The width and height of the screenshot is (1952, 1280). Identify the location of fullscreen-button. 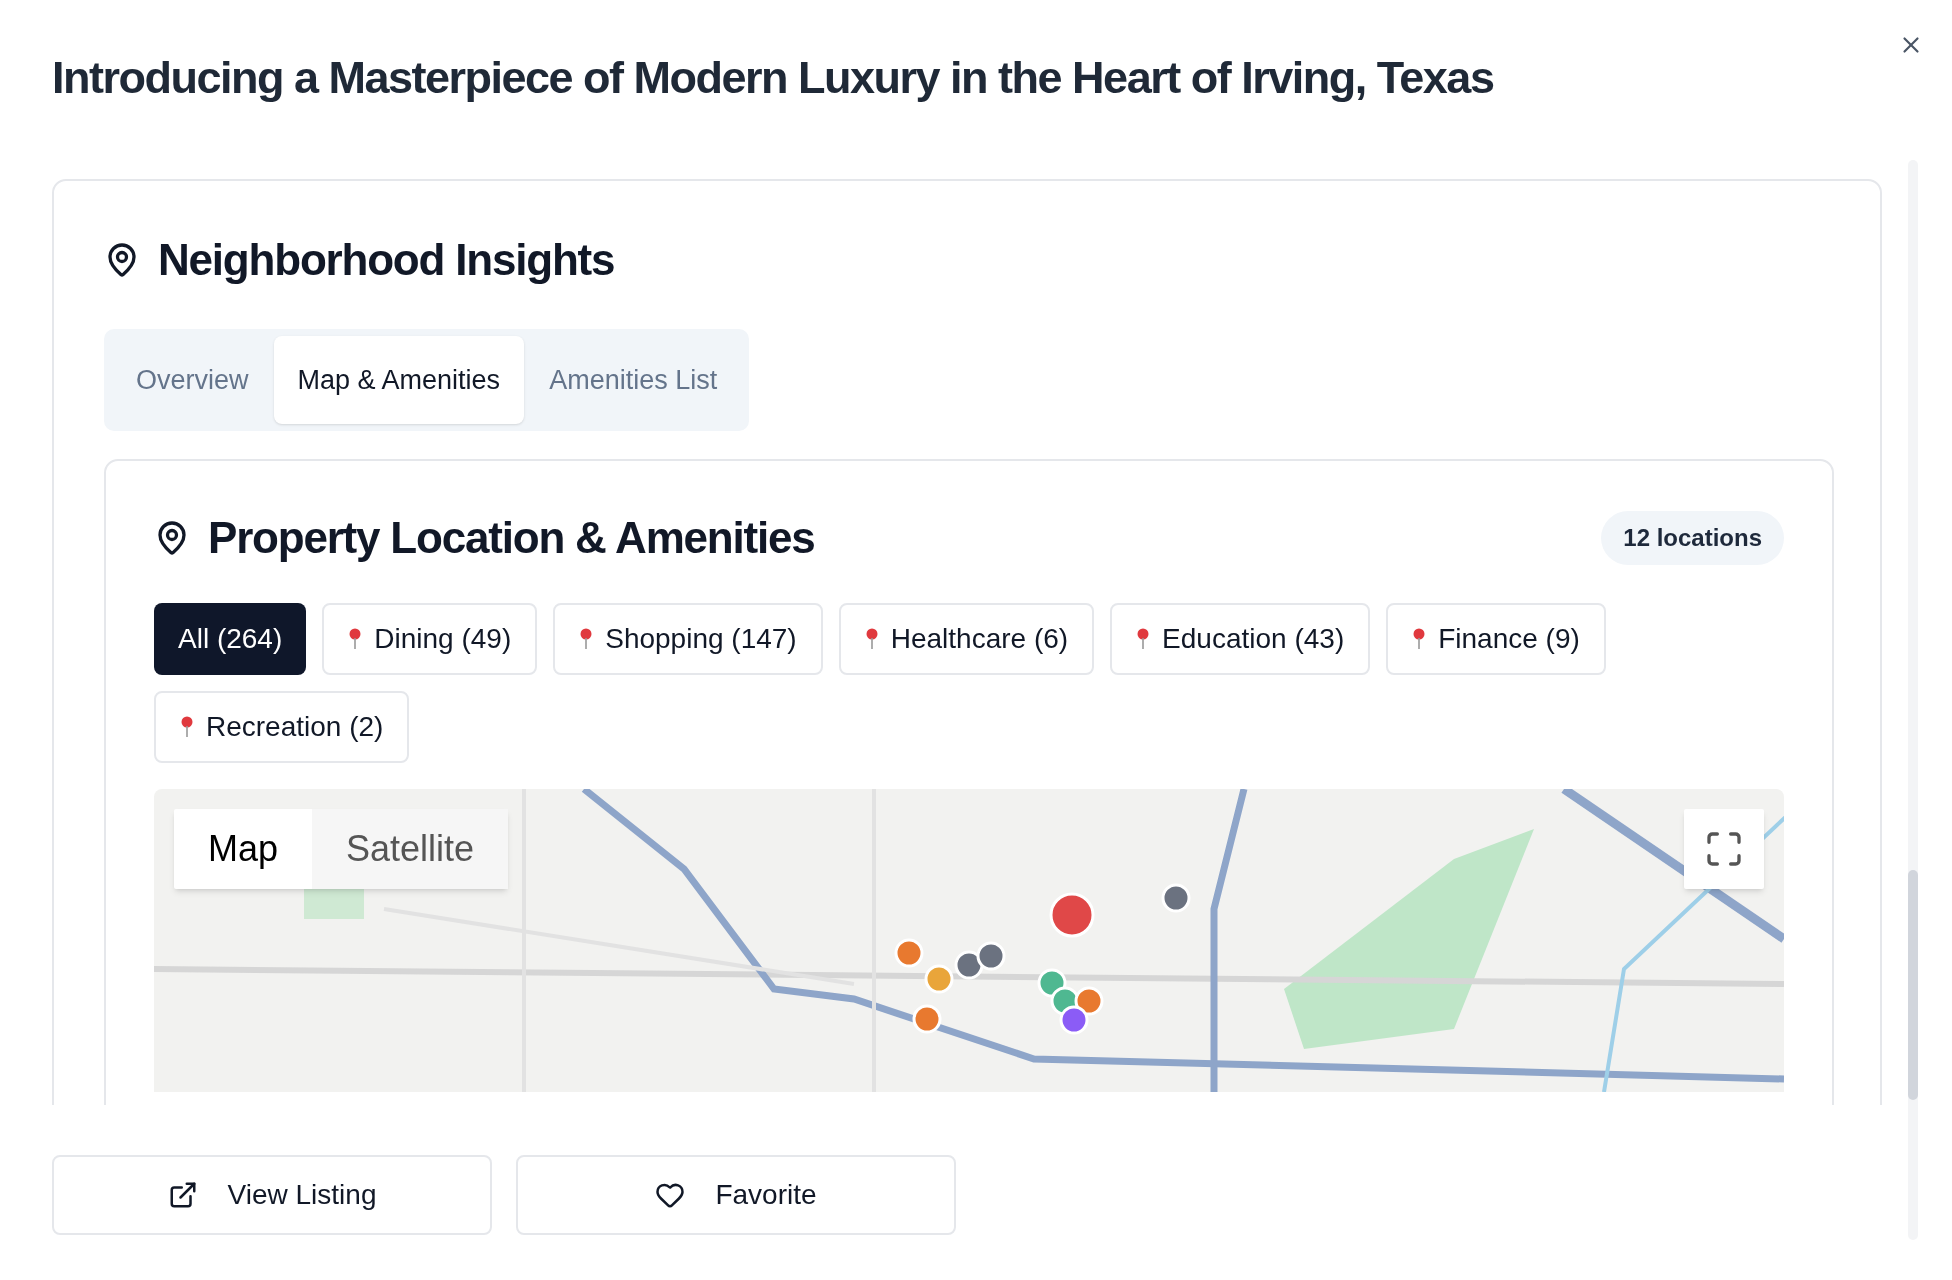
(1724, 849).